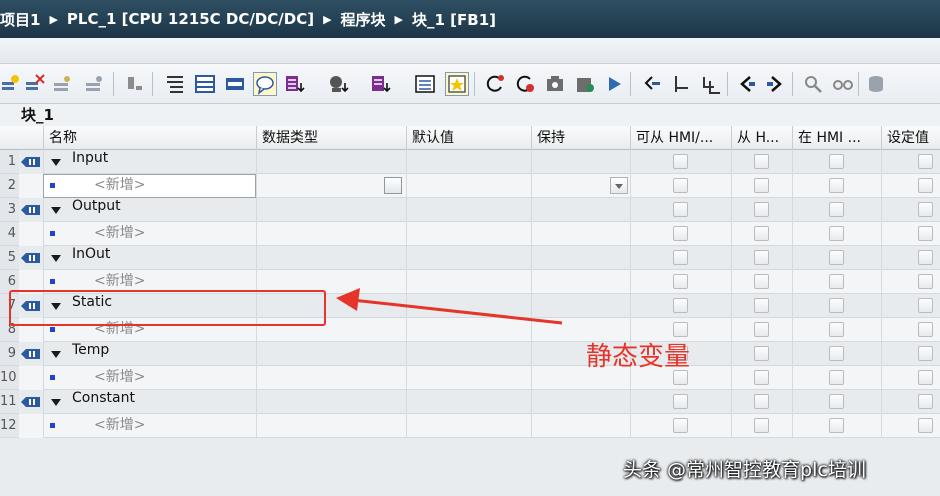 This screenshot has width=940, height=496. I want to click on database-icon, so click(877, 84).